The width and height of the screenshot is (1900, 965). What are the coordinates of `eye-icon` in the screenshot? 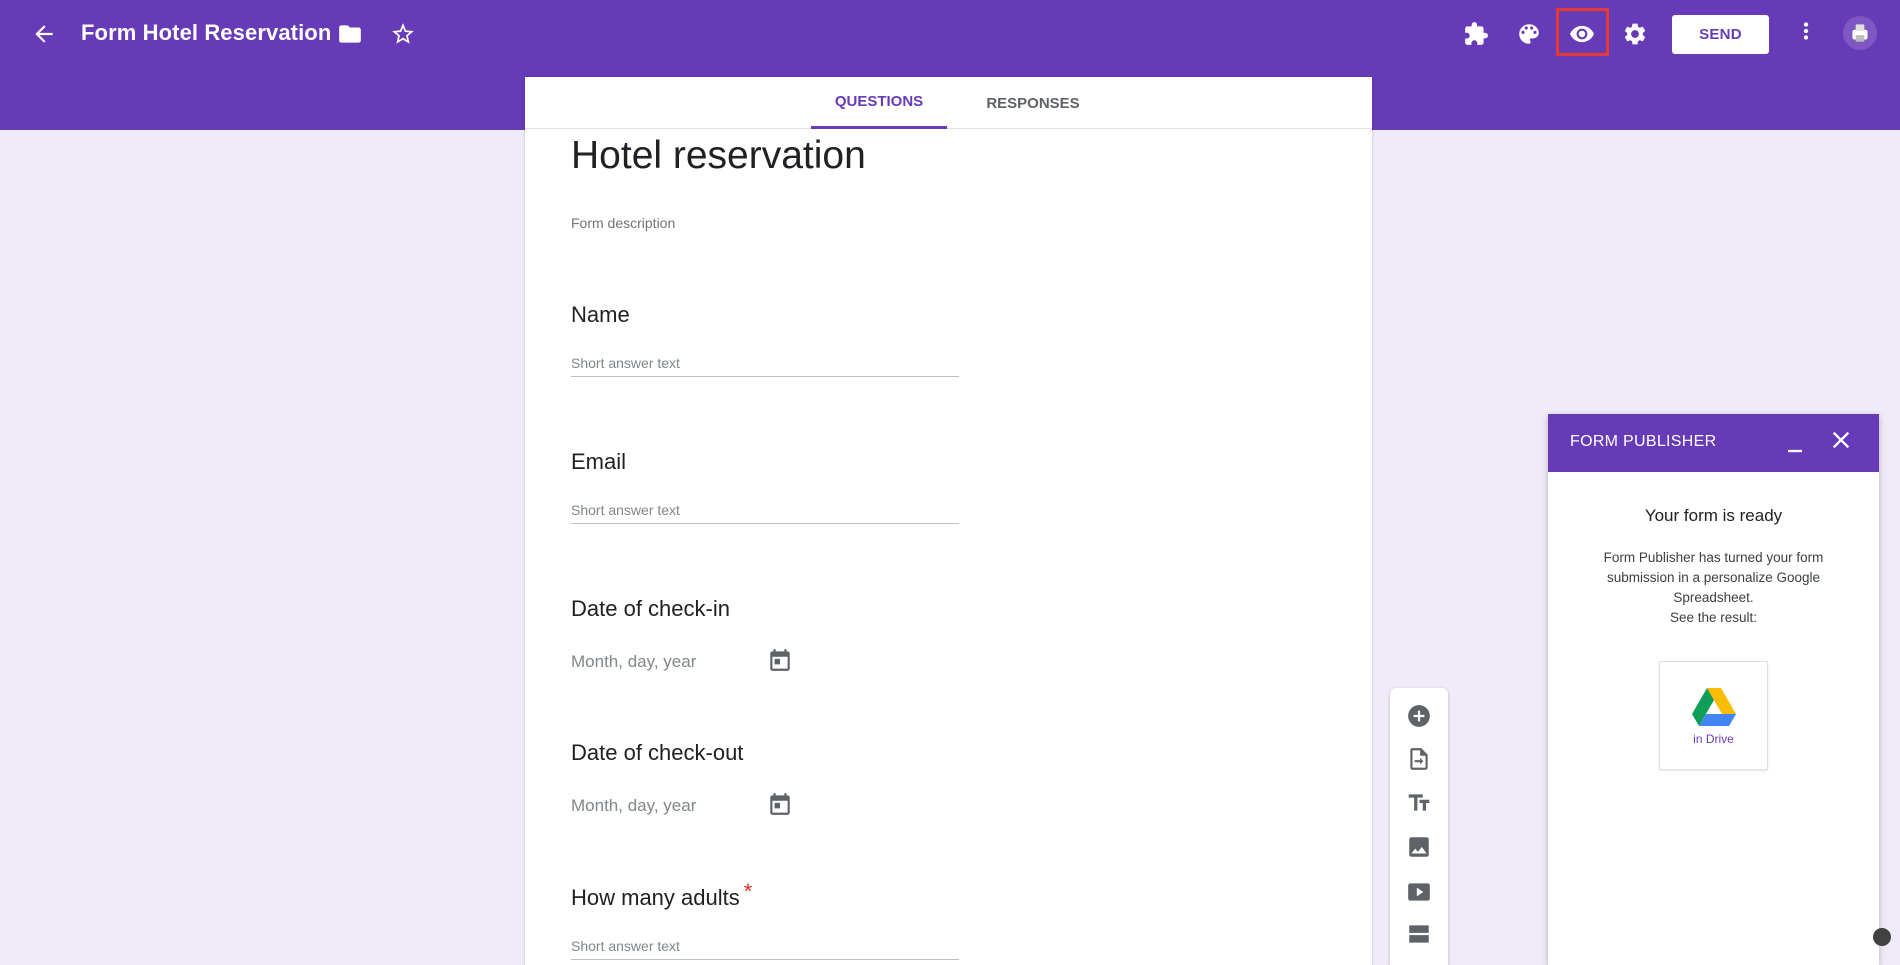 It's located at (1582, 34).